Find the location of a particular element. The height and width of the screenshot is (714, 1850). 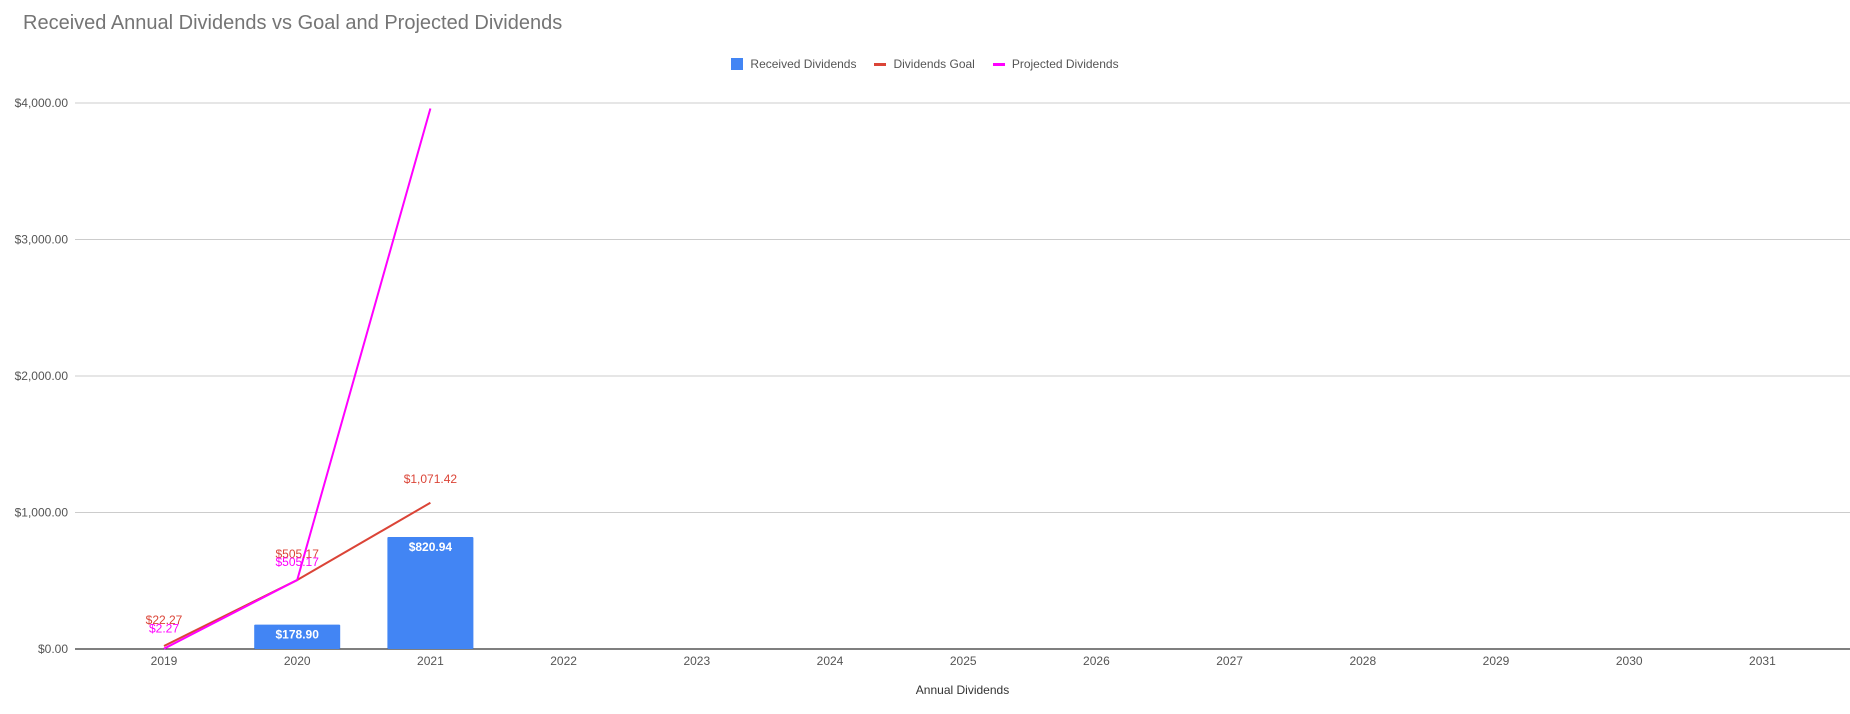

y-tick-label: $3,000.00 is located at coordinates (42, 240).